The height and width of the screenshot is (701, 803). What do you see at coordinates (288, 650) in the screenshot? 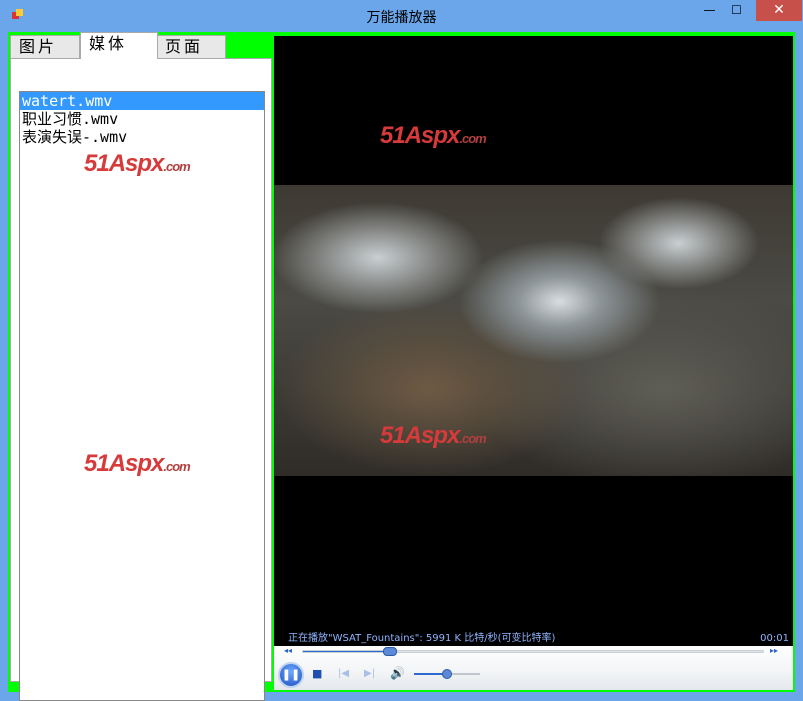
I see `rewind-icon: ◂◂` at bounding box center [288, 650].